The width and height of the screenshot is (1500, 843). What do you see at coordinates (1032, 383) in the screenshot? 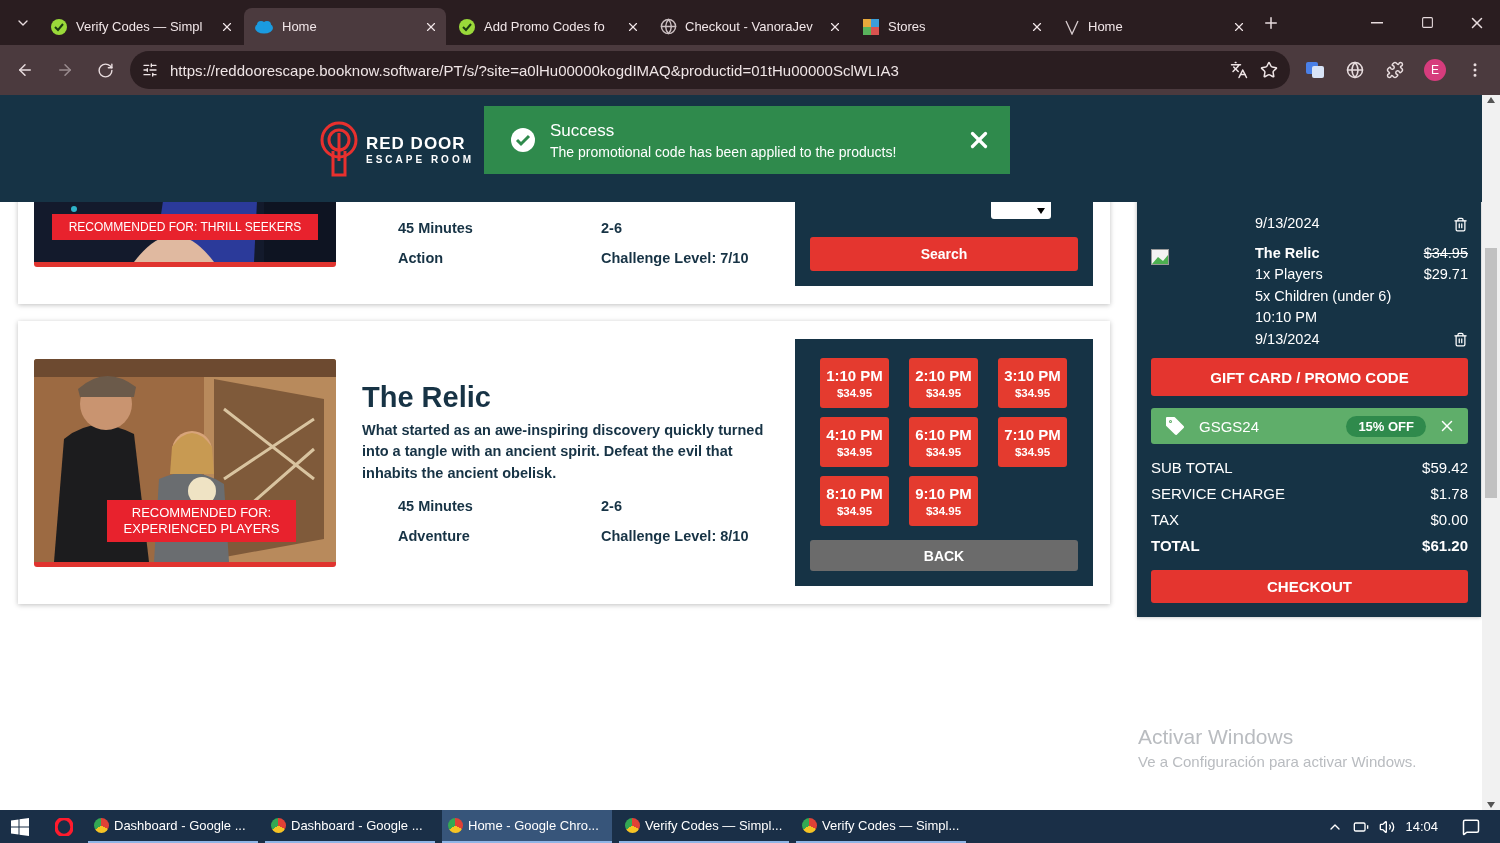
I see `time-slot-button: 3:10 PM $34.95` at bounding box center [1032, 383].